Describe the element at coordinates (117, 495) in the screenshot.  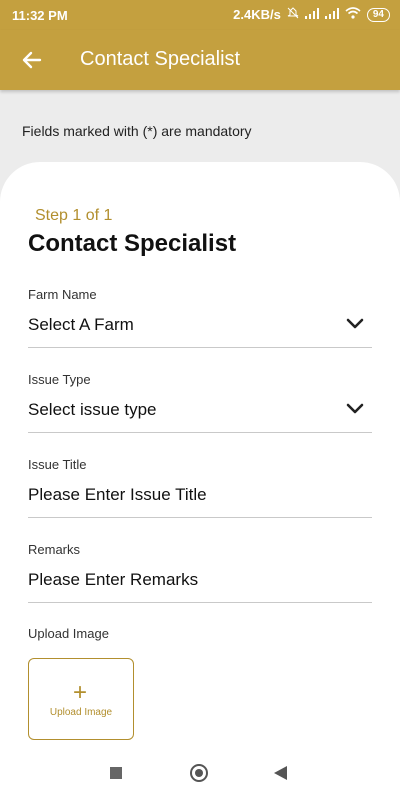
I see `issue-title-input: Please Enter Issue Title` at that location.